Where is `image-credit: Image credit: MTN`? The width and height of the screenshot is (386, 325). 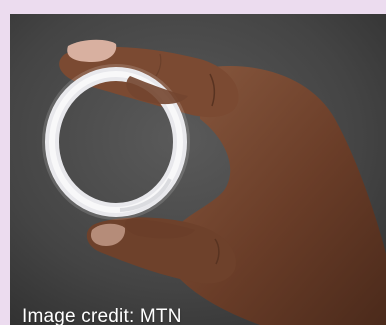
image-credit: Image credit: MTN is located at coordinates (102, 315).